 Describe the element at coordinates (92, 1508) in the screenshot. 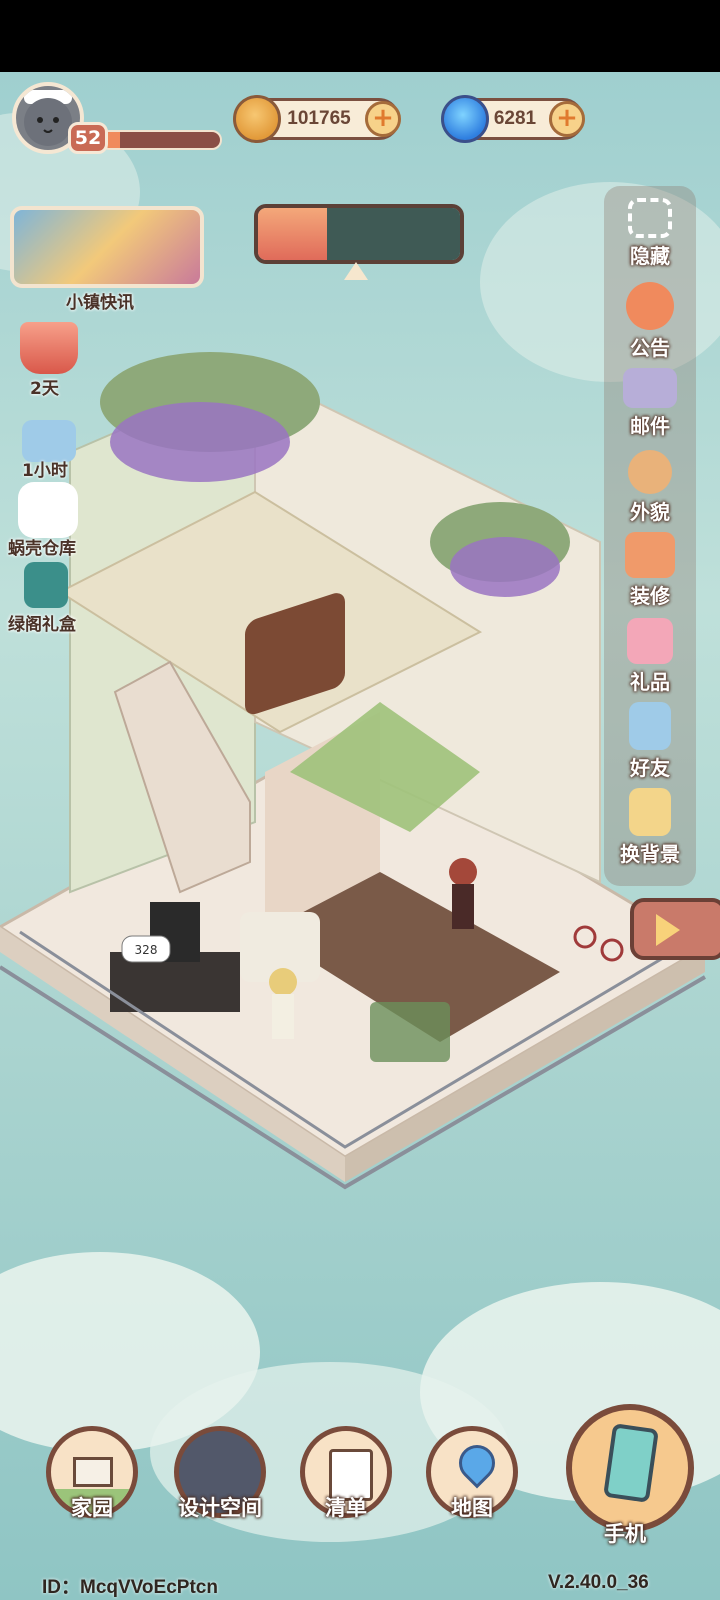

I see `nav-home-label: 家园` at that location.